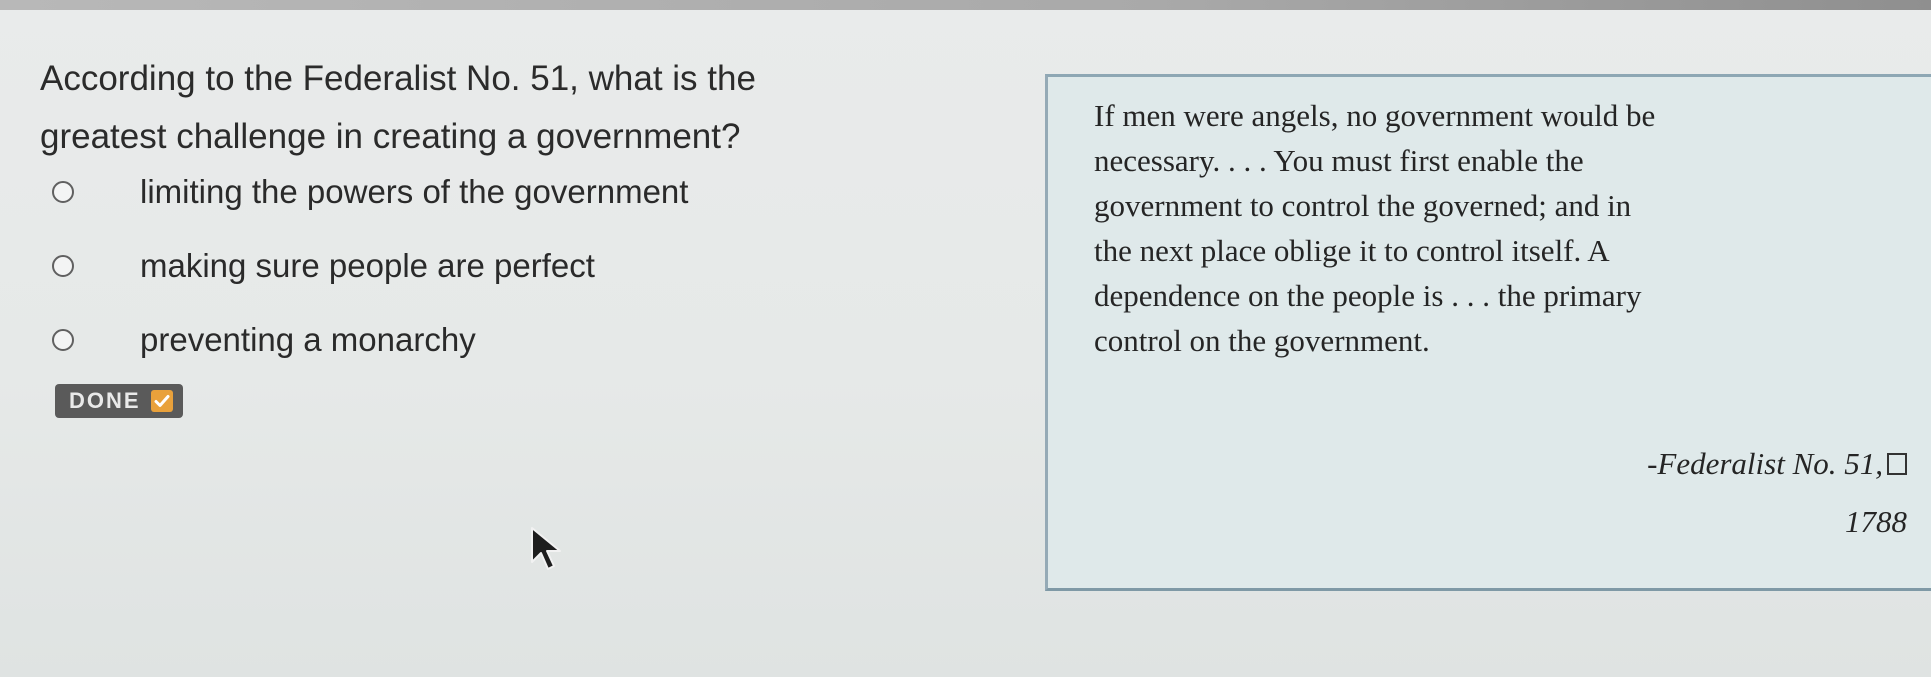  I want to click on mouse-pointer-icon, so click(548, 549).